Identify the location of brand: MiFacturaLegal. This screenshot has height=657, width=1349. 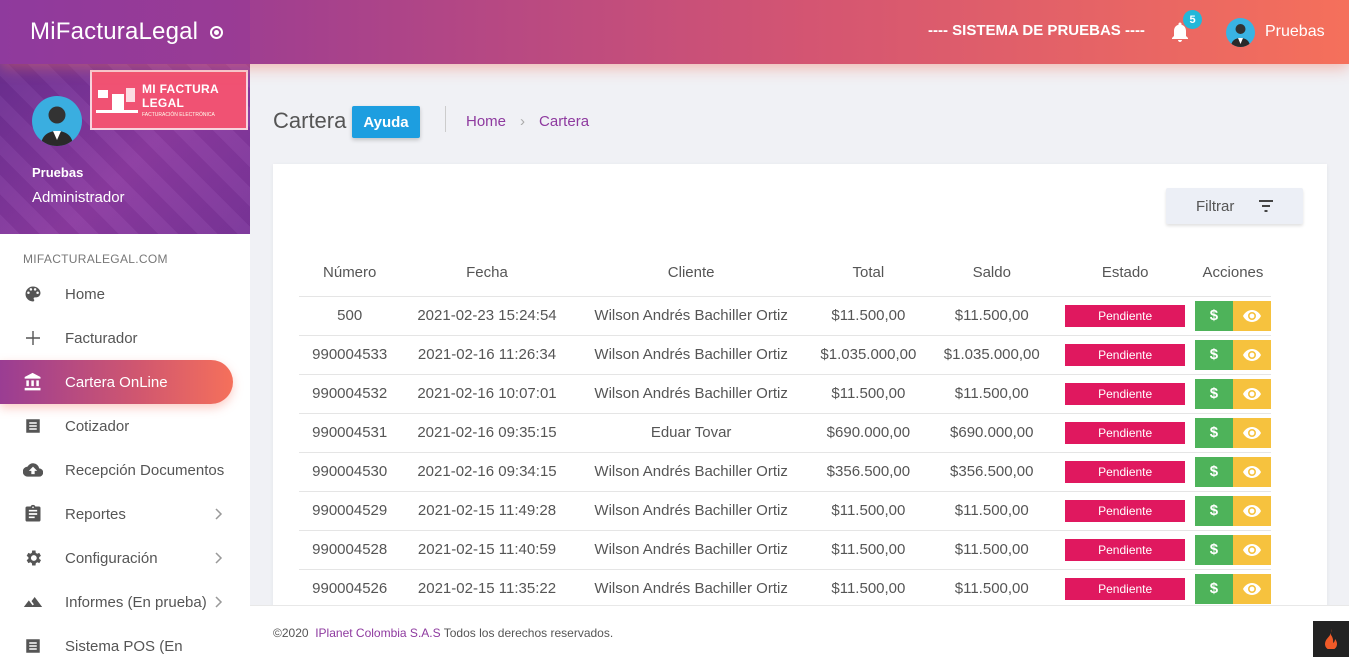
(125, 32).